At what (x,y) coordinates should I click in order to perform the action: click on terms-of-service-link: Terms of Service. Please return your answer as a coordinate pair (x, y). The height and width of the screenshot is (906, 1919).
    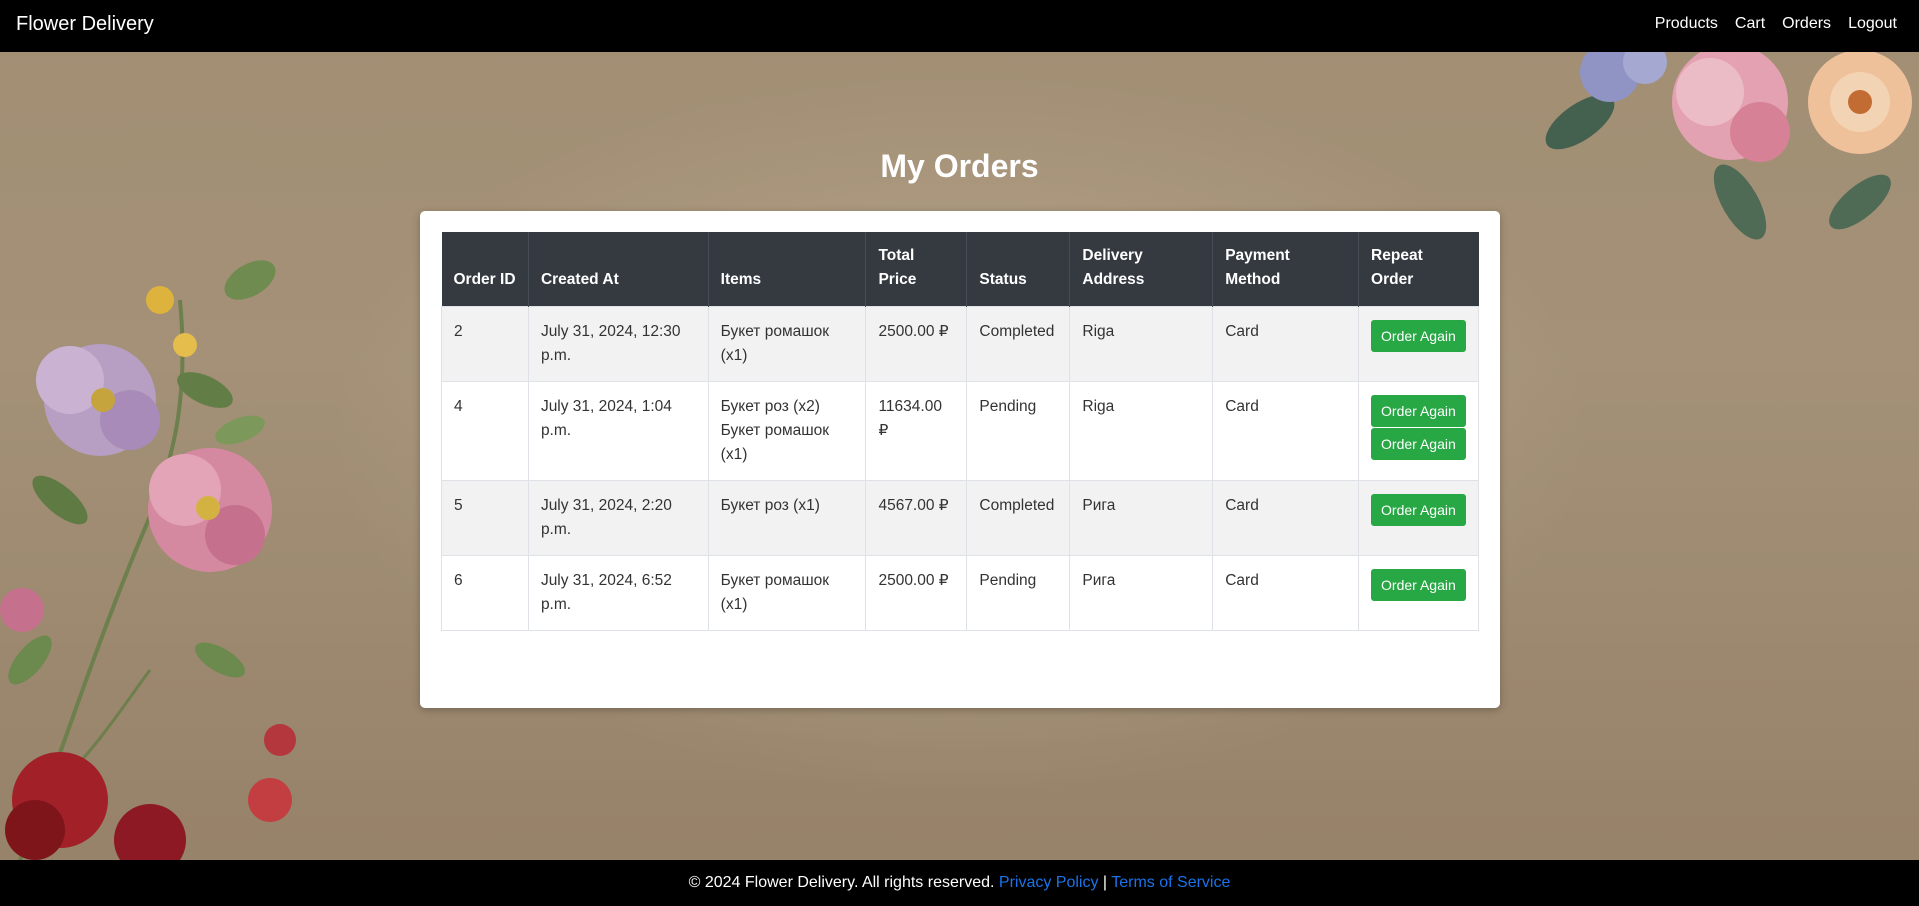
    Looking at the image, I should click on (1170, 882).